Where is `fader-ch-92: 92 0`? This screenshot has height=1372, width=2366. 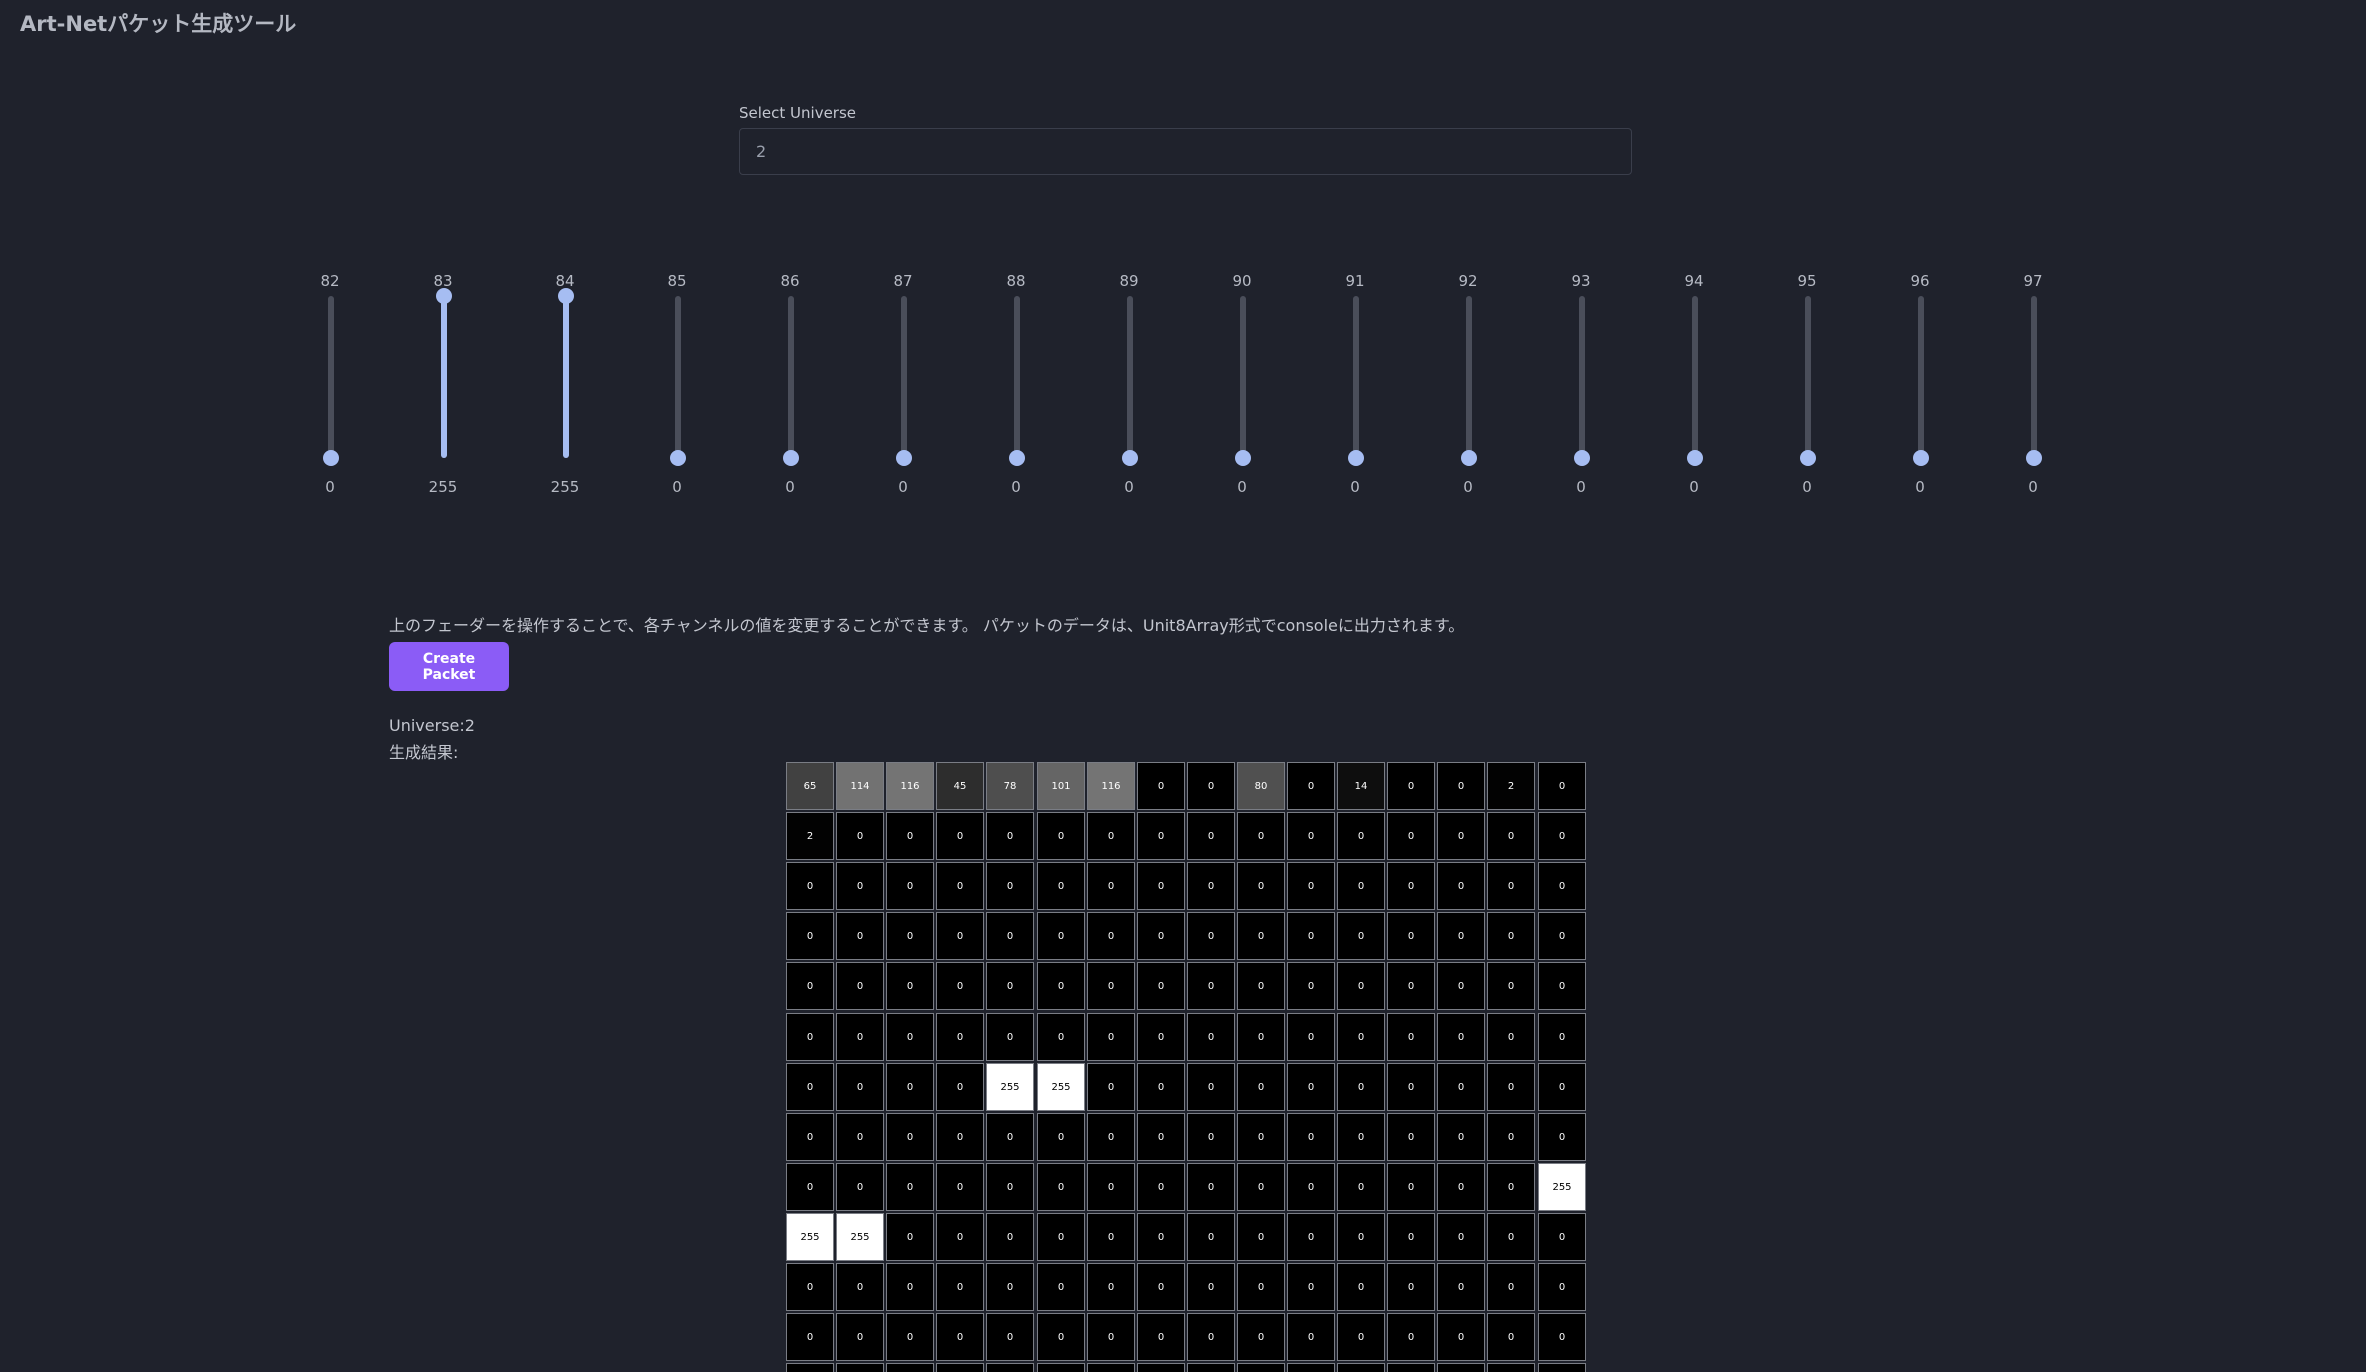
fader-ch-92: 92 0 is located at coordinates (1468, 387).